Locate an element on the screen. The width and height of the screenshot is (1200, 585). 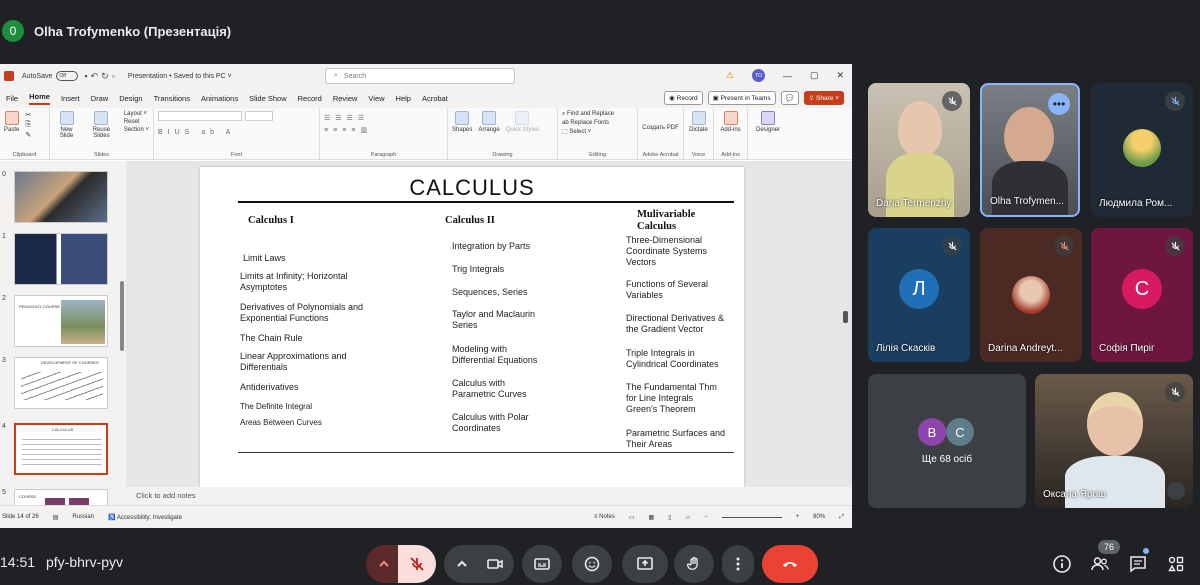
zoom-level: 80% is located at coordinates (819, 517).